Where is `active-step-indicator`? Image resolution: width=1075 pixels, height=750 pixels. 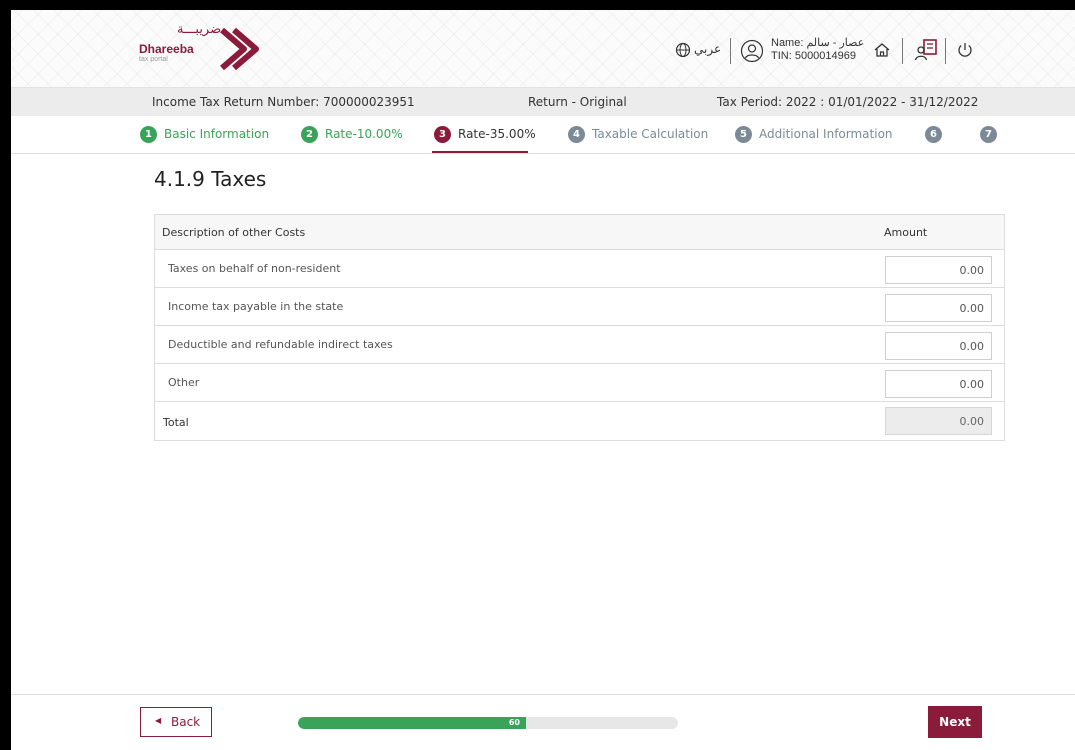 active-step-indicator is located at coordinates (480, 152).